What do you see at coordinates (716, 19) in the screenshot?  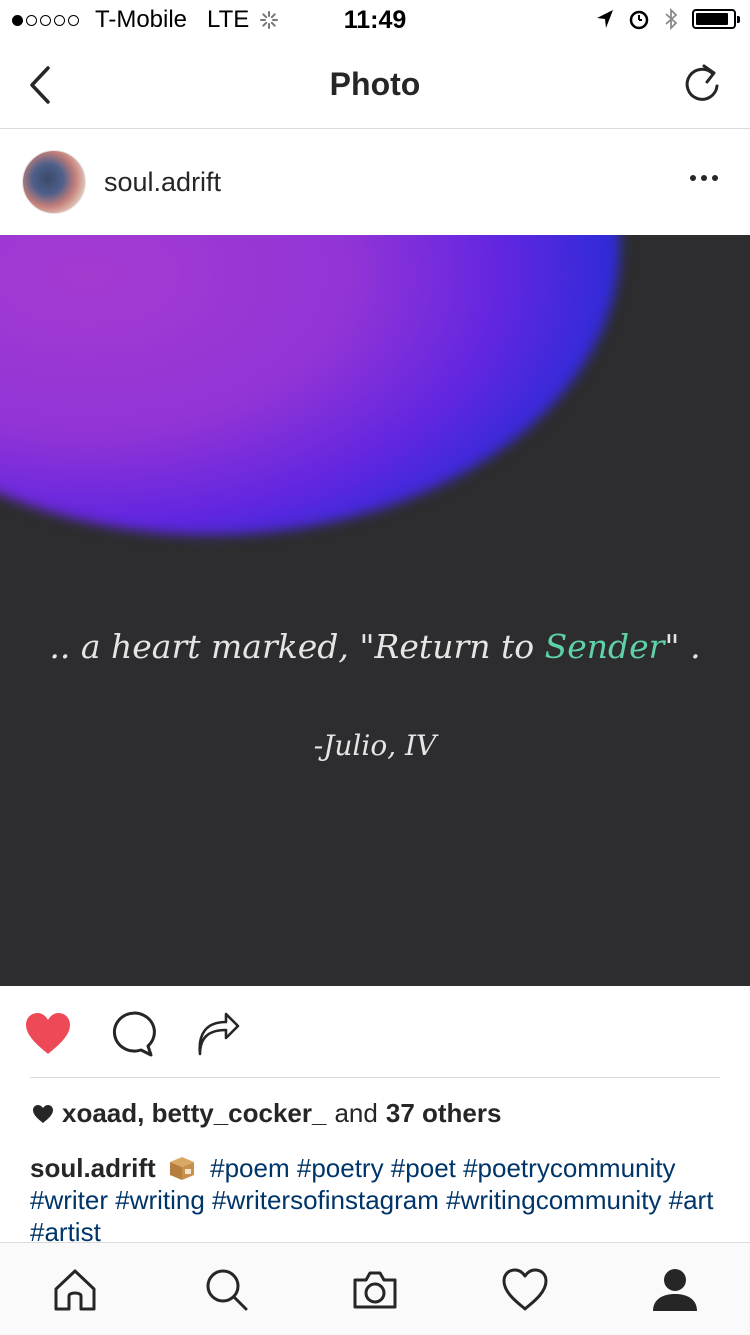 I see `battery-icon` at bounding box center [716, 19].